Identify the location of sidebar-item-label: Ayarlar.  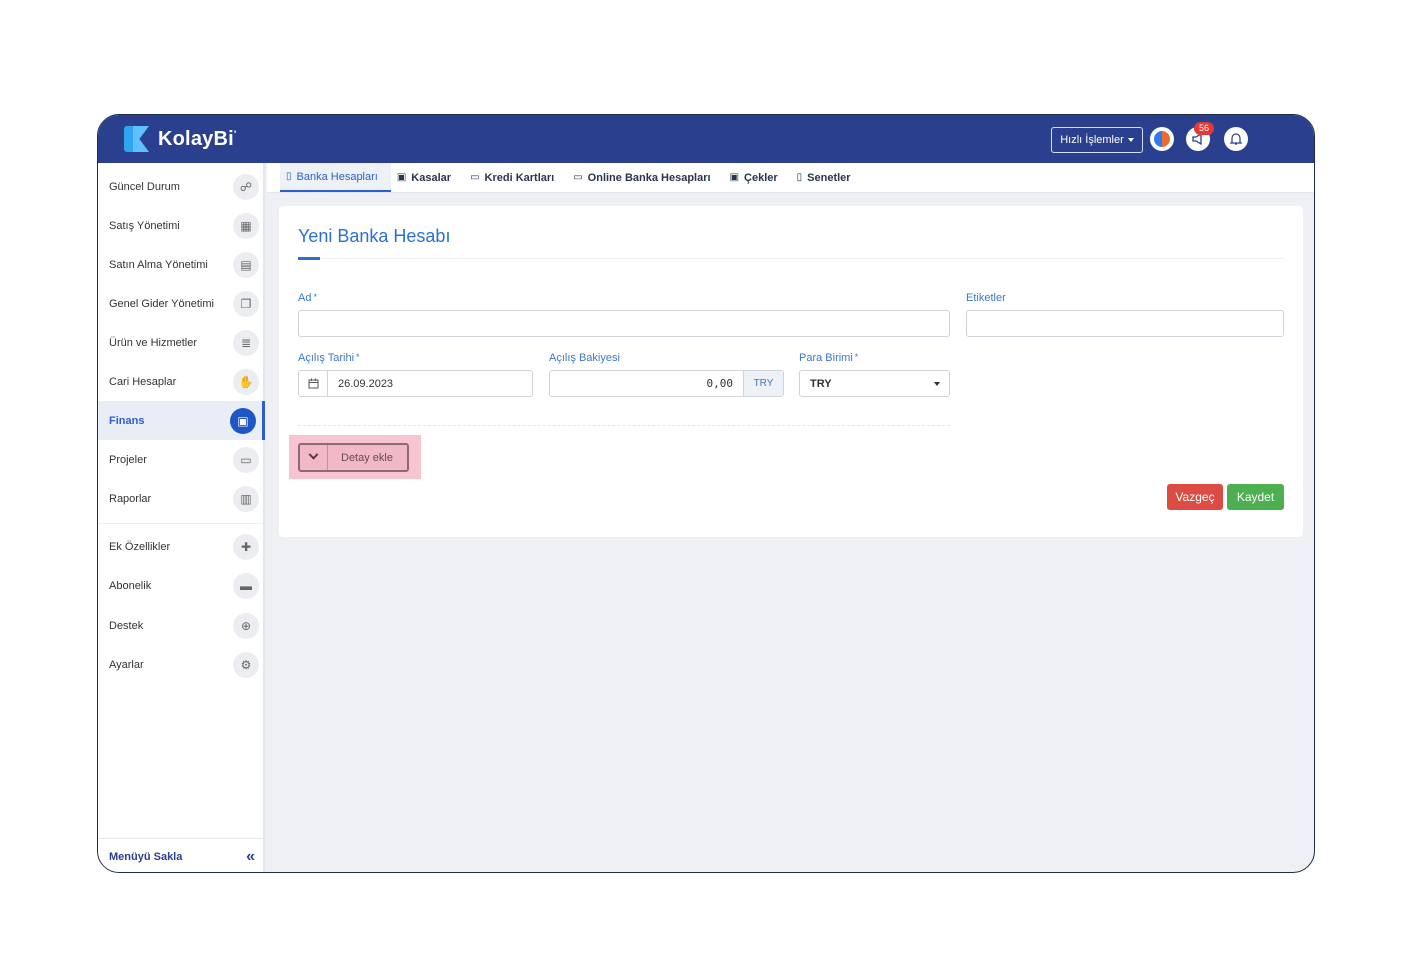
(126, 664).